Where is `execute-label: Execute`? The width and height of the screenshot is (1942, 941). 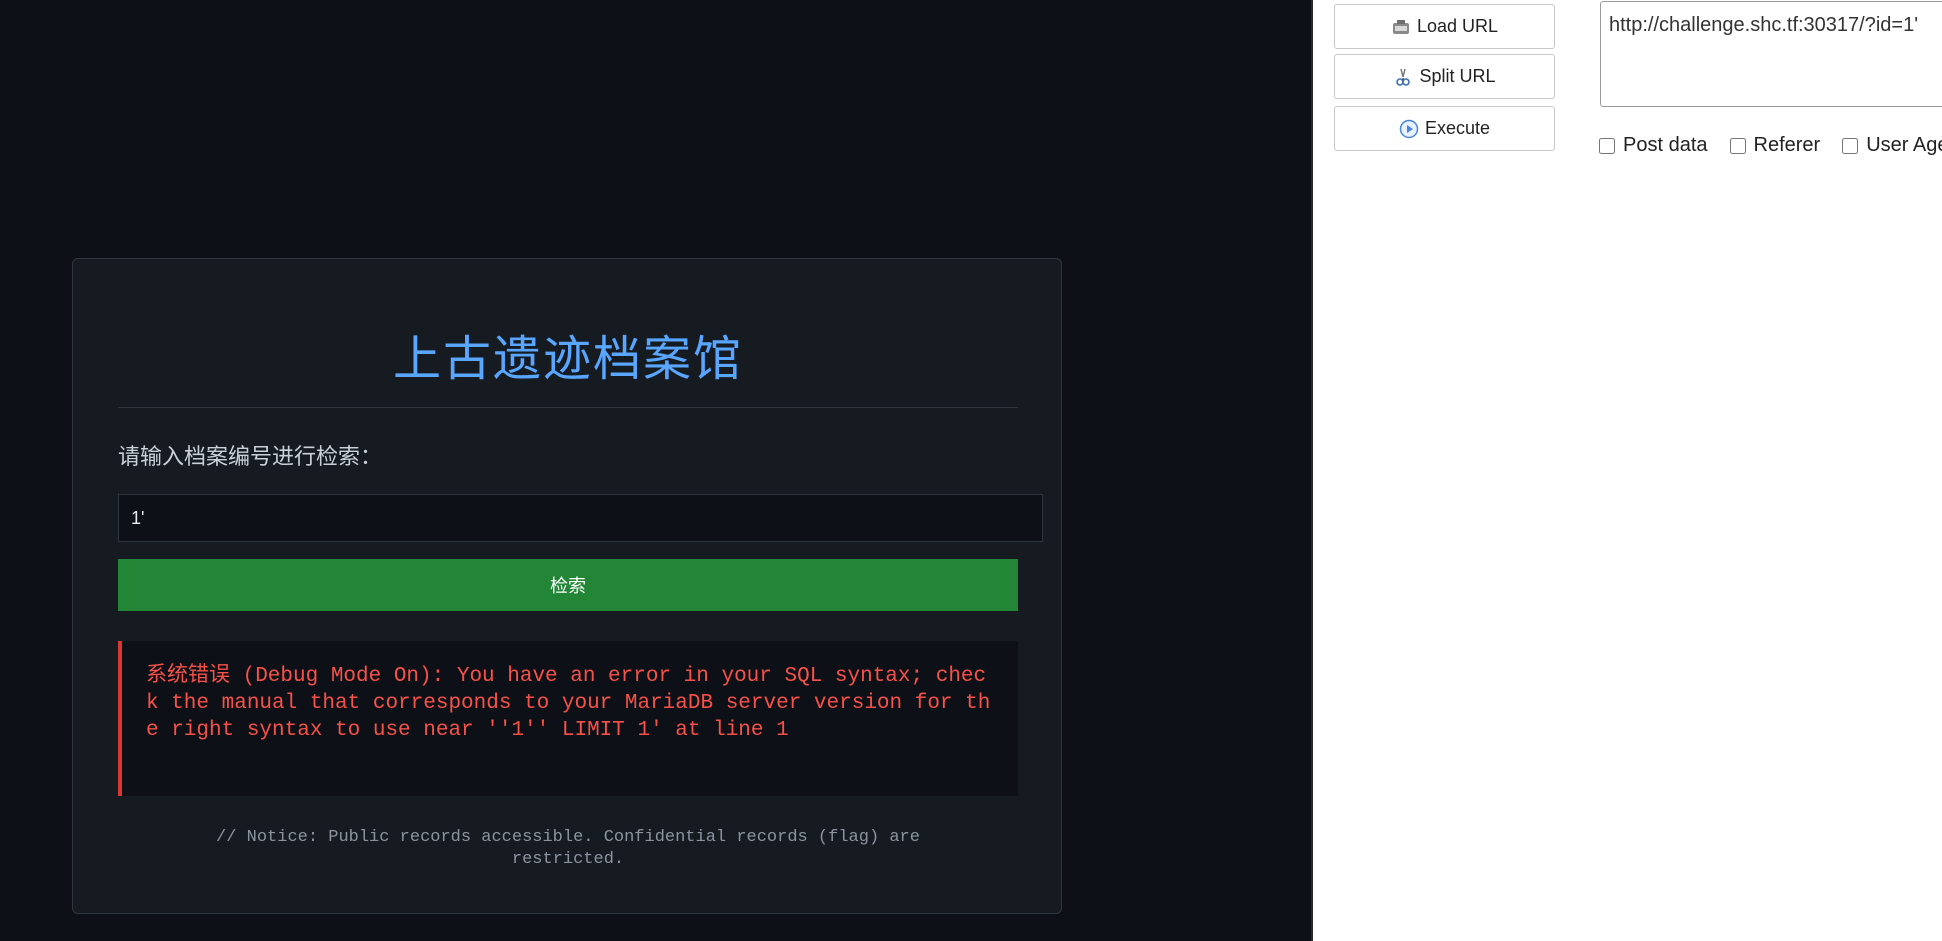 execute-label: Execute is located at coordinates (1457, 128).